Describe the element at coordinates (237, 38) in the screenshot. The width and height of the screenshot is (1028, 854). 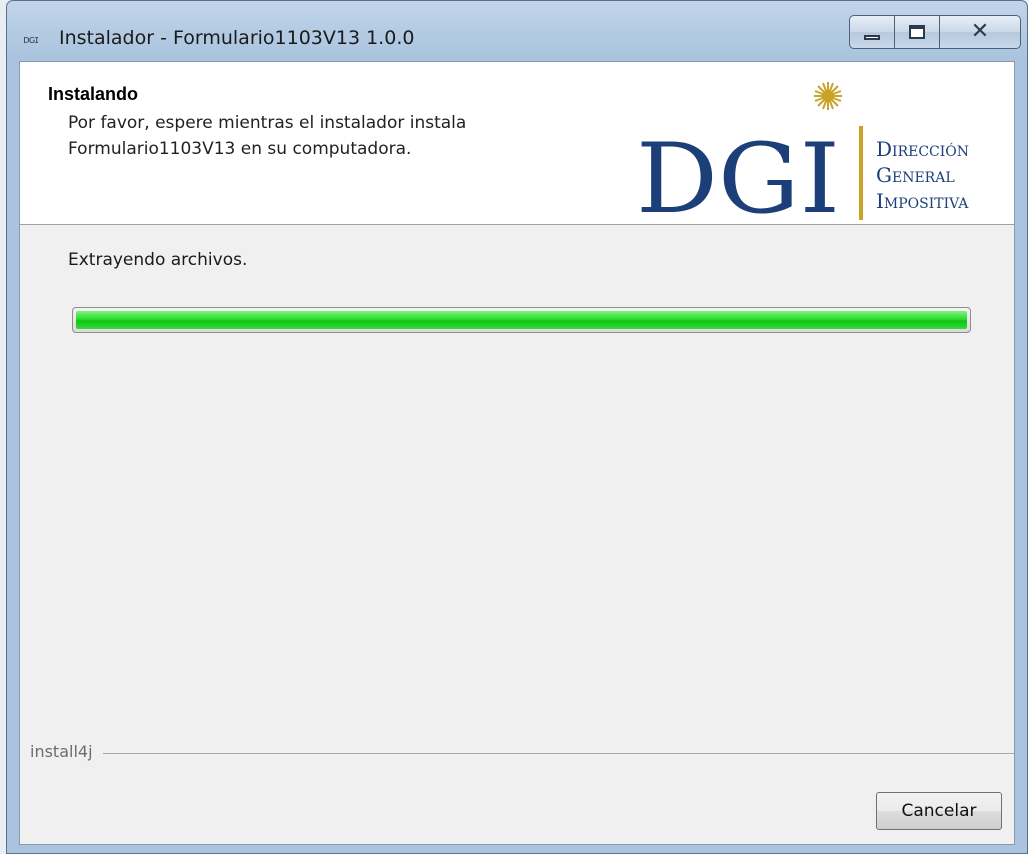
I see `window-title: Instalador - Formulario1103V13 1.0.0` at that location.